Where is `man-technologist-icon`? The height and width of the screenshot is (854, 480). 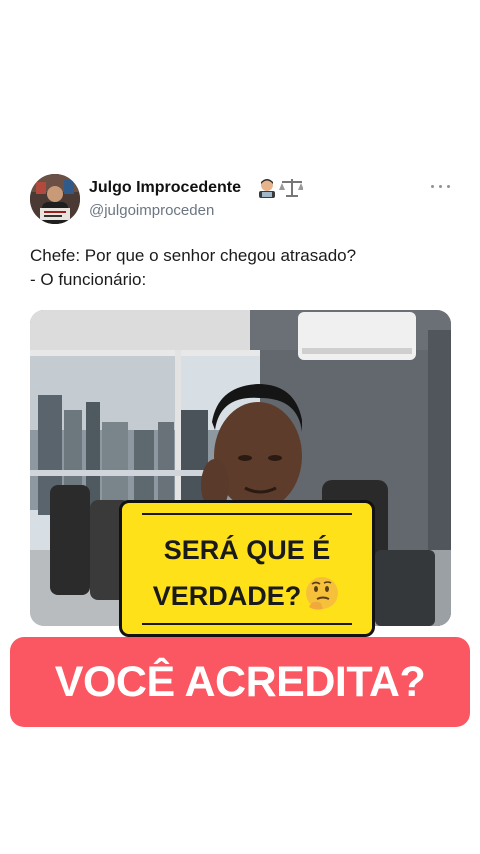
man-technologist-icon is located at coordinates (281, 188).